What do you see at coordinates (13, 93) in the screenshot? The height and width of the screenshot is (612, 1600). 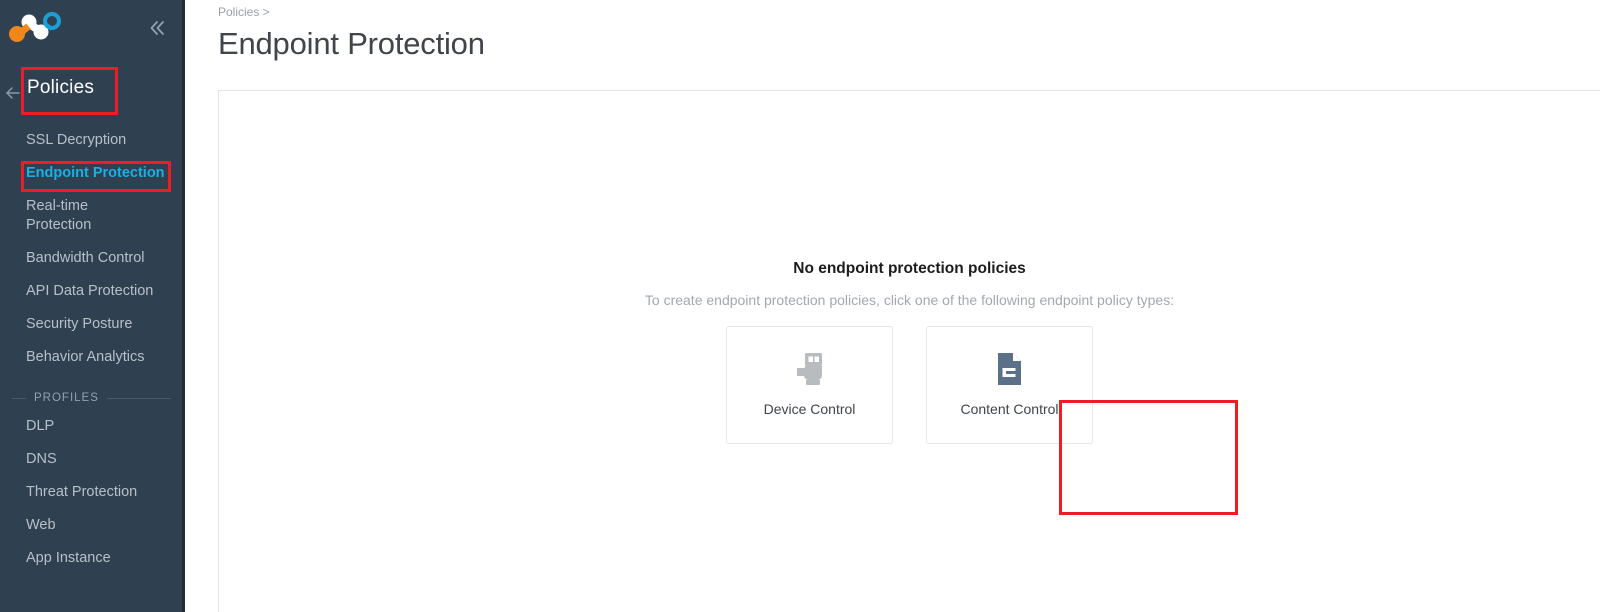 I see `back-arrow-icon` at bounding box center [13, 93].